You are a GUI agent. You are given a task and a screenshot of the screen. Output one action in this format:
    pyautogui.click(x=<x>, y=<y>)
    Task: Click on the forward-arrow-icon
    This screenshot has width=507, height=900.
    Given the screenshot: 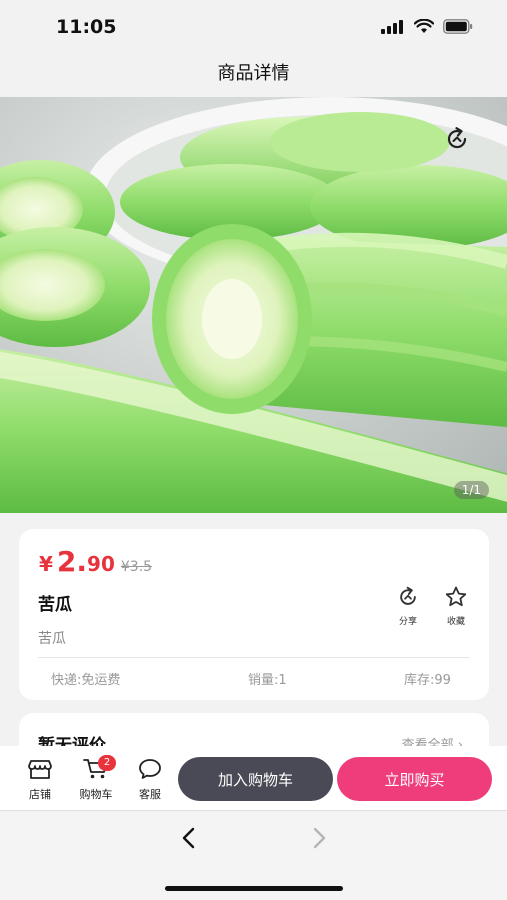 What is the action you would take?
    pyautogui.click(x=319, y=838)
    